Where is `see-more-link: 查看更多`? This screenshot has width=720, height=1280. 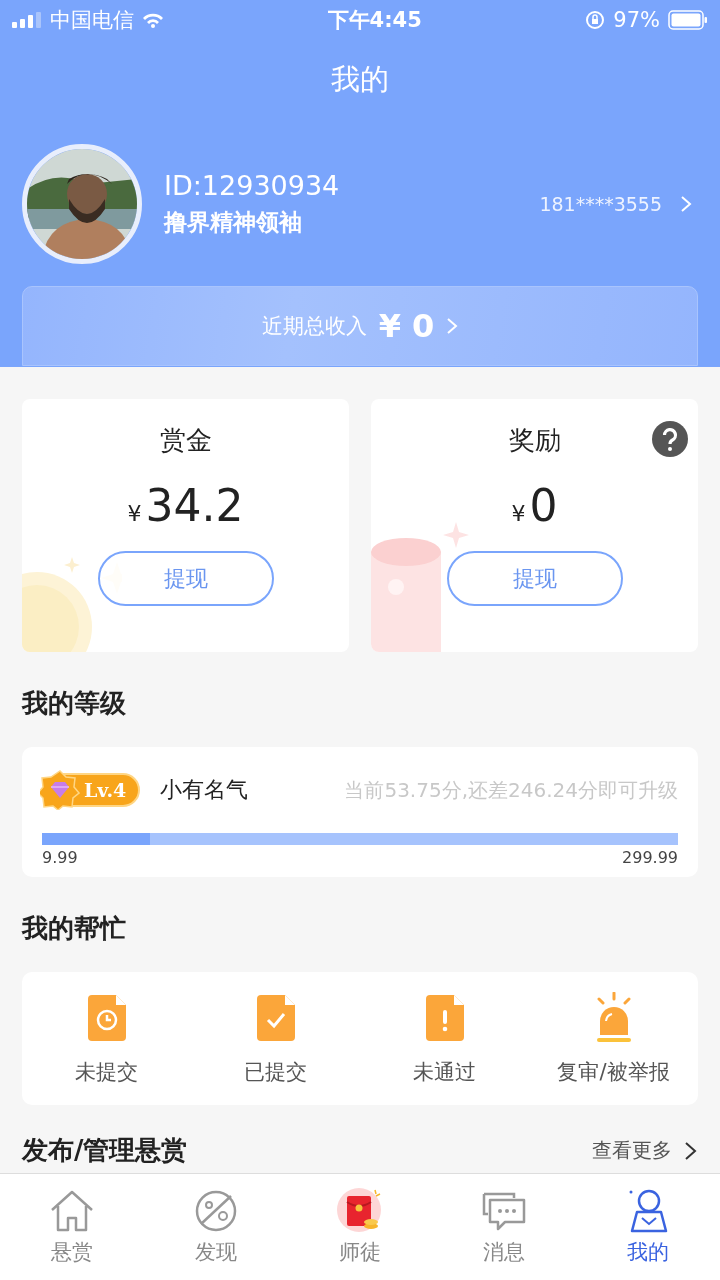
see-more-link: 查看更多 is located at coordinates (632, 1150).